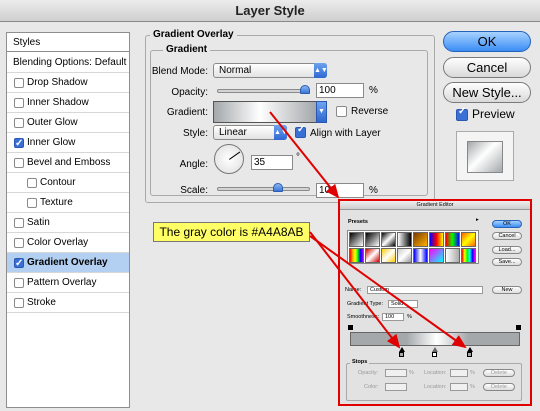 This screenshot has width=540, height=411. Describe the element at coordinates (56, 202) in the screenshot. I see `style-item-label: Texture` at that location.